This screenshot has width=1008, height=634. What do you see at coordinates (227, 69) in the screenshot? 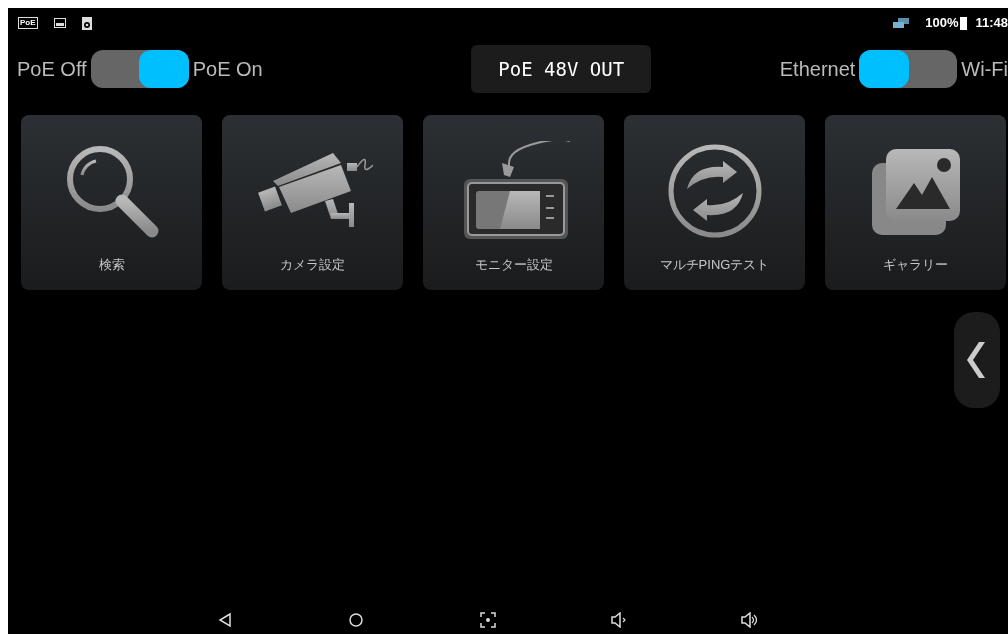
I see `switch-label: PoE On` at bounding box center [227, 69].